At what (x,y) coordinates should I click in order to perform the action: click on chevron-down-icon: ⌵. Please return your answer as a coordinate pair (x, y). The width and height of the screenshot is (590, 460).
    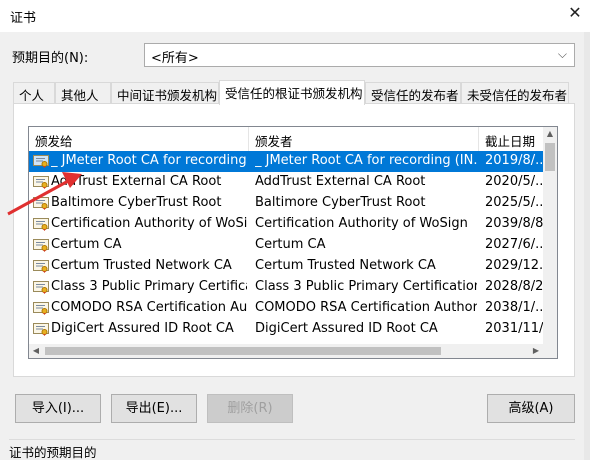
    Looking at the image, I should click on (562, 54).